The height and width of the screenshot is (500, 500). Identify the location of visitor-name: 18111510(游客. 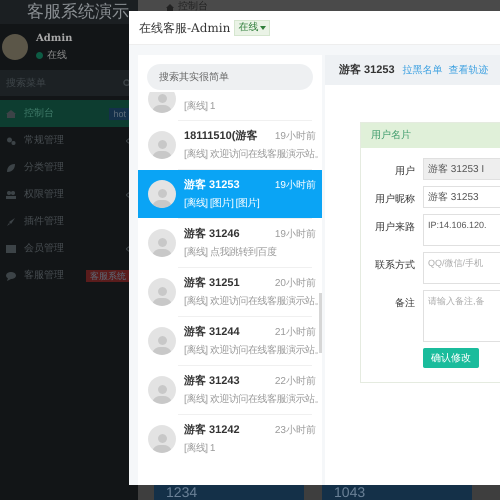
(221, 136).